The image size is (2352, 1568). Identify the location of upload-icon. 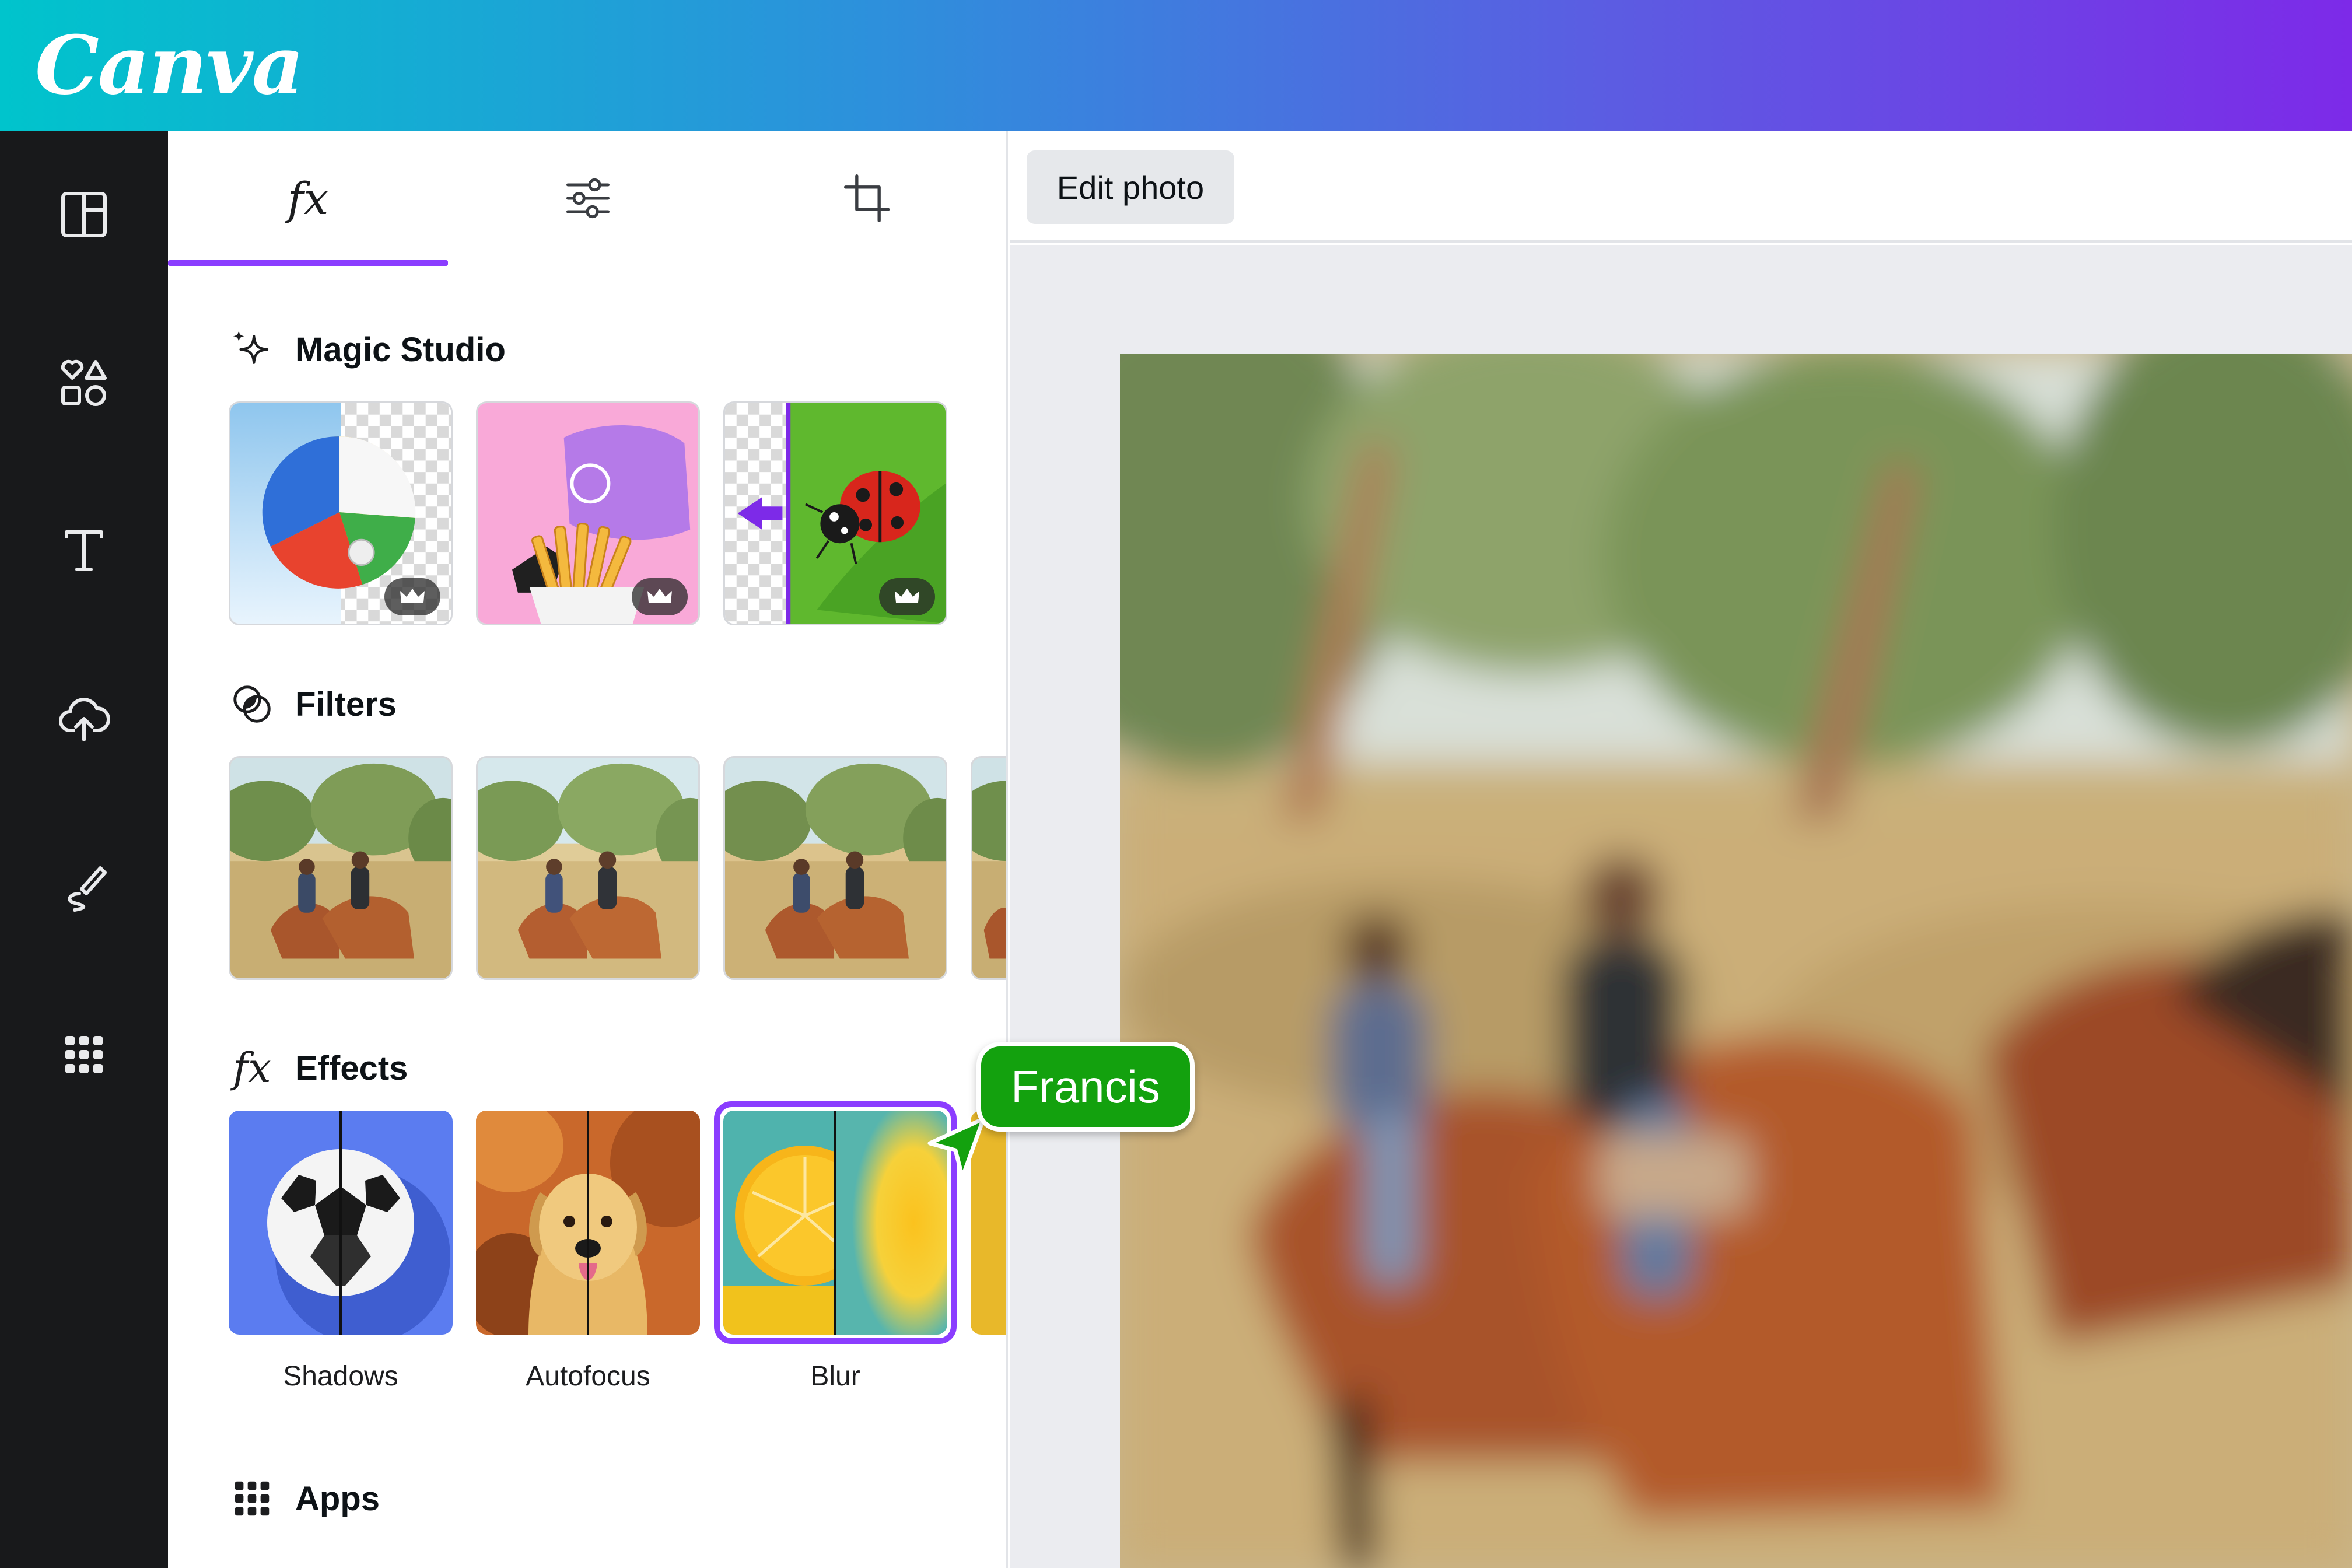
(85, 719).